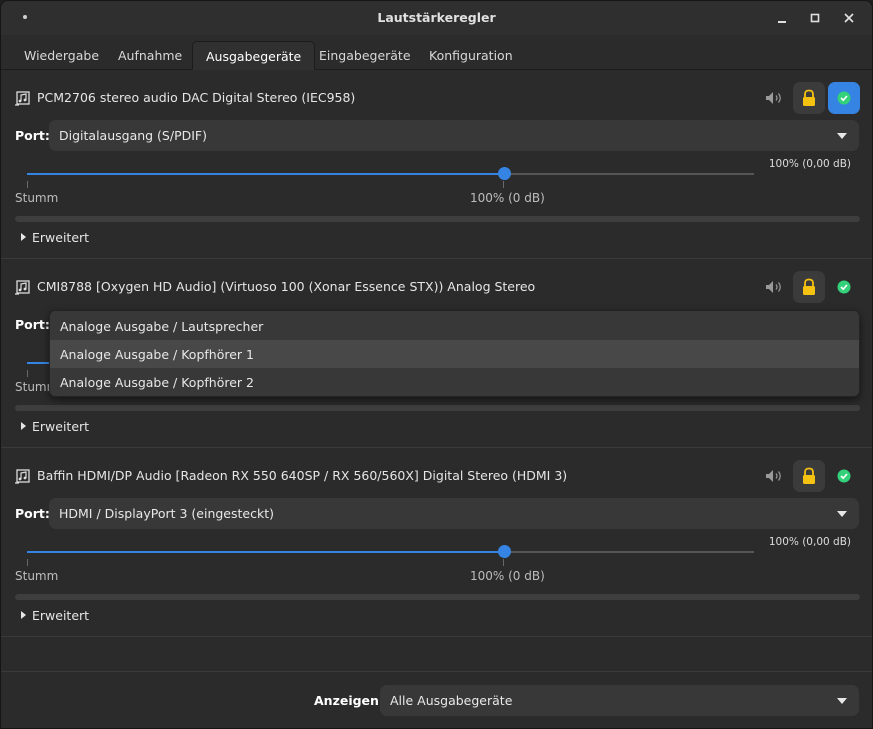  I want to click on minimize-button, so click(782, 18).